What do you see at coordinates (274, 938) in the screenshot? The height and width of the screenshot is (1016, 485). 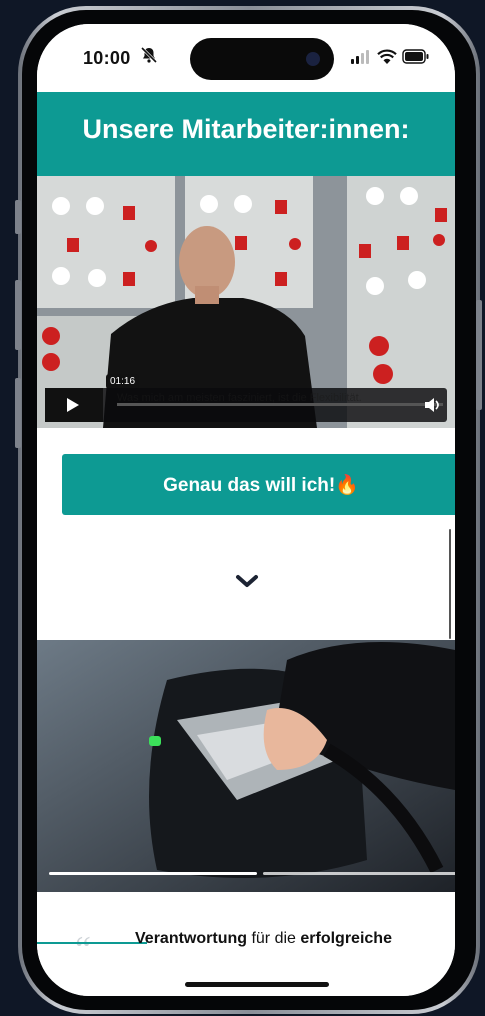 I see `quote-mid: für die` at bounding box center [274, 938].